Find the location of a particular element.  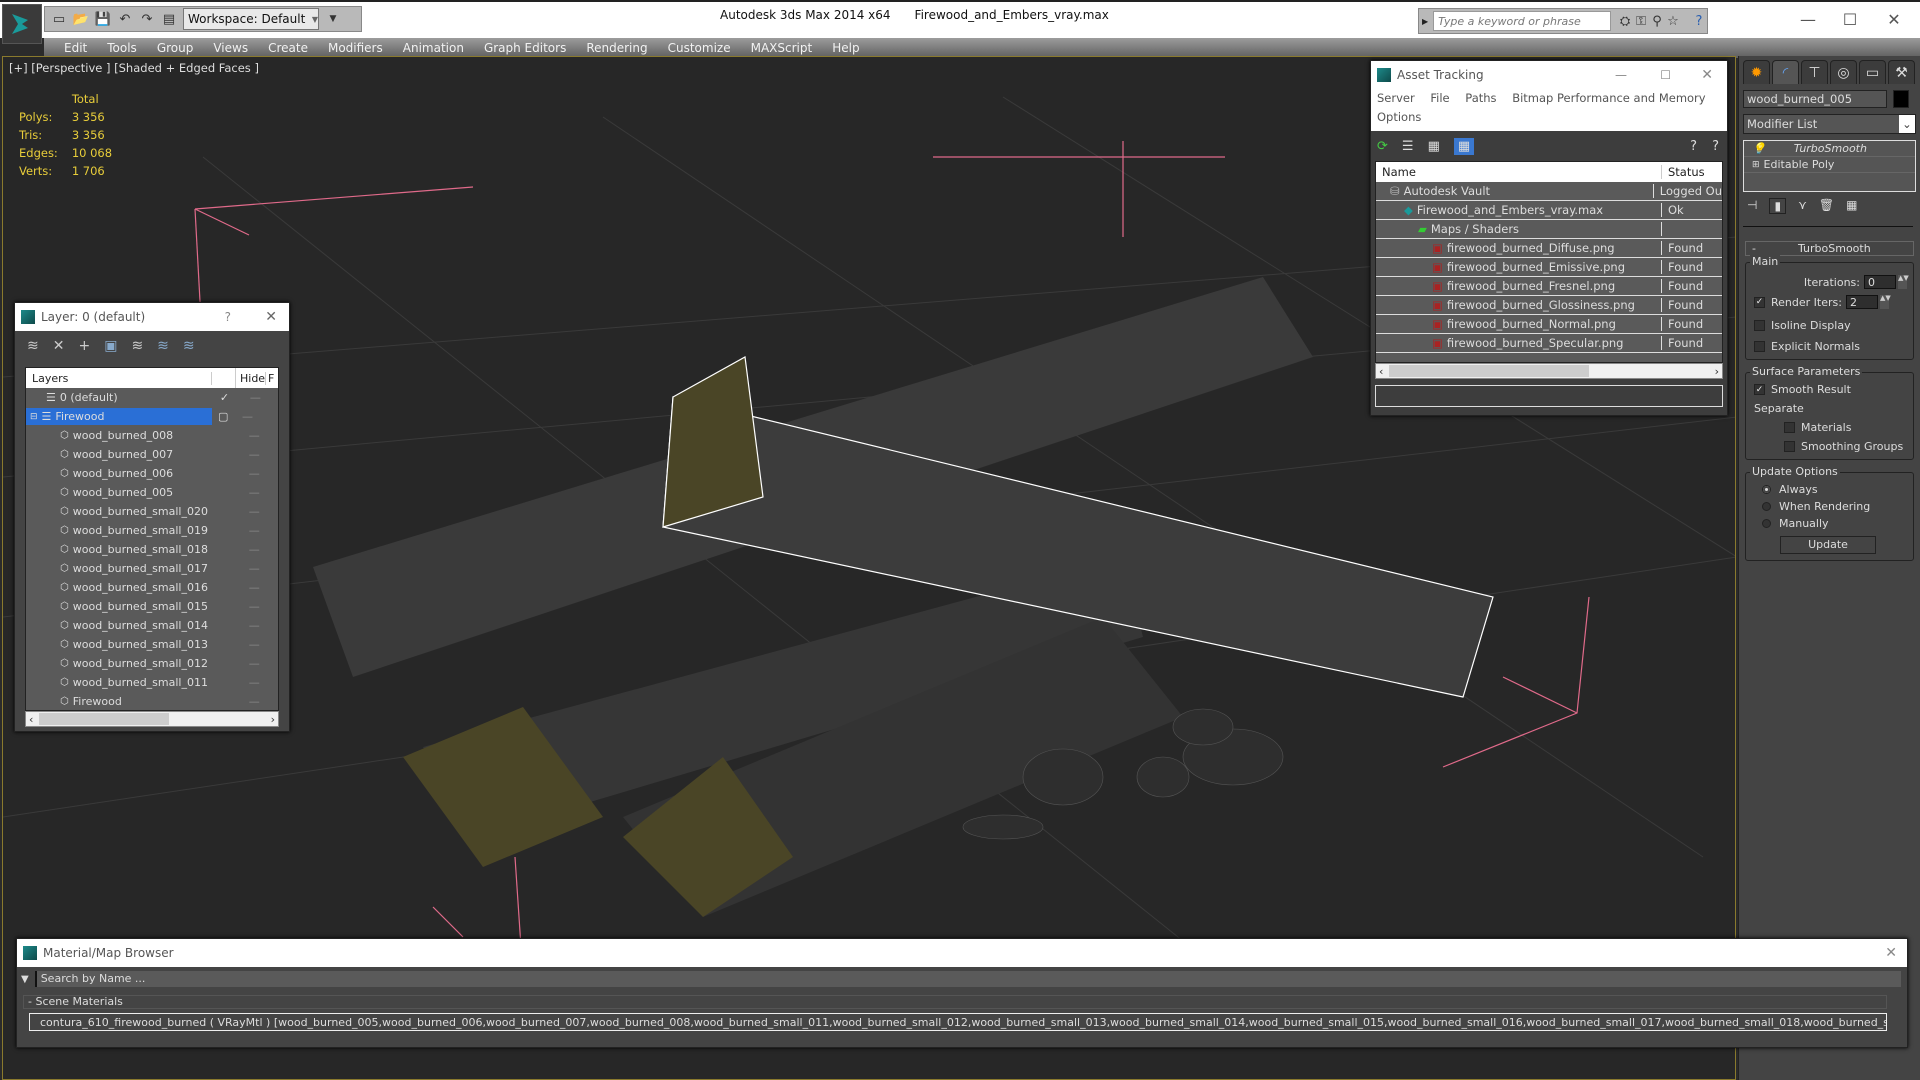

redo-icon: ↷ is located at coordinates (147, 19).